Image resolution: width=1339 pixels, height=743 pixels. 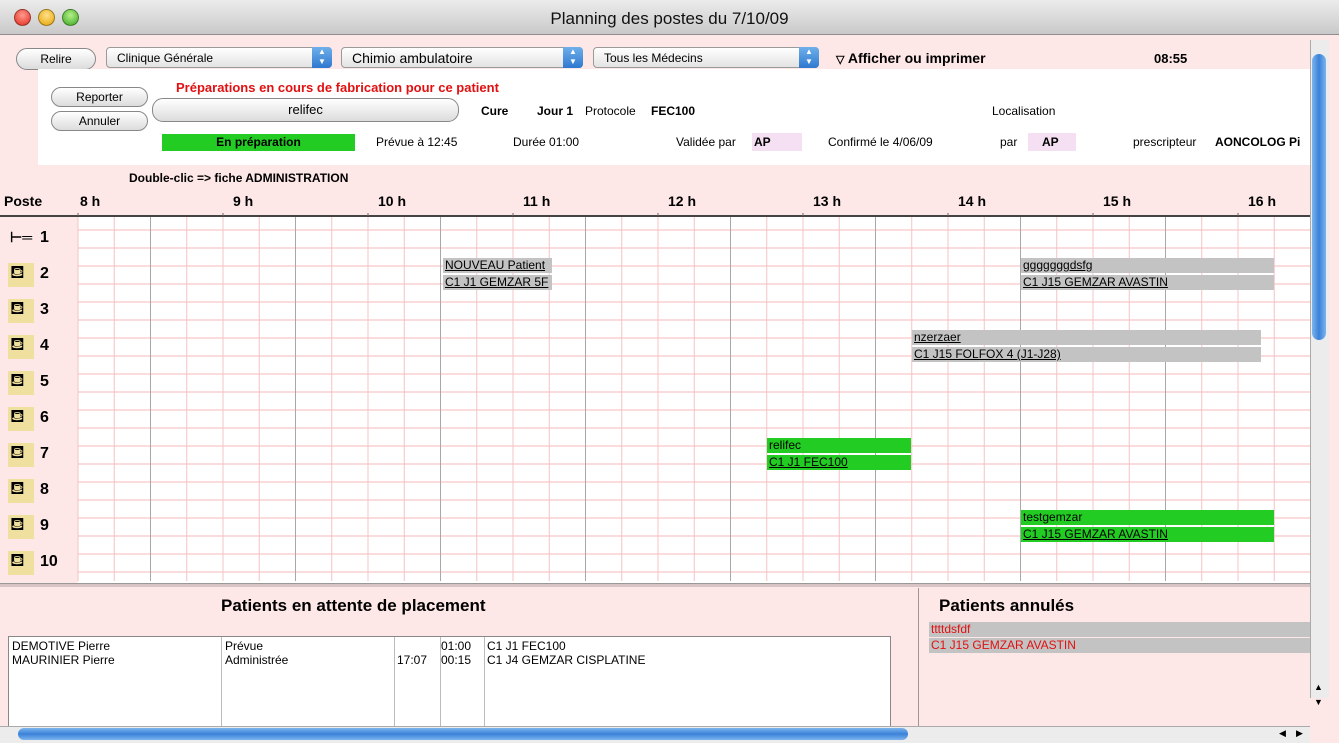 What do you see at coordinates (916, 58) in the screenshot?
I see `display-print-label: Afficher ou imprimer` at bounding box center [916, 58].